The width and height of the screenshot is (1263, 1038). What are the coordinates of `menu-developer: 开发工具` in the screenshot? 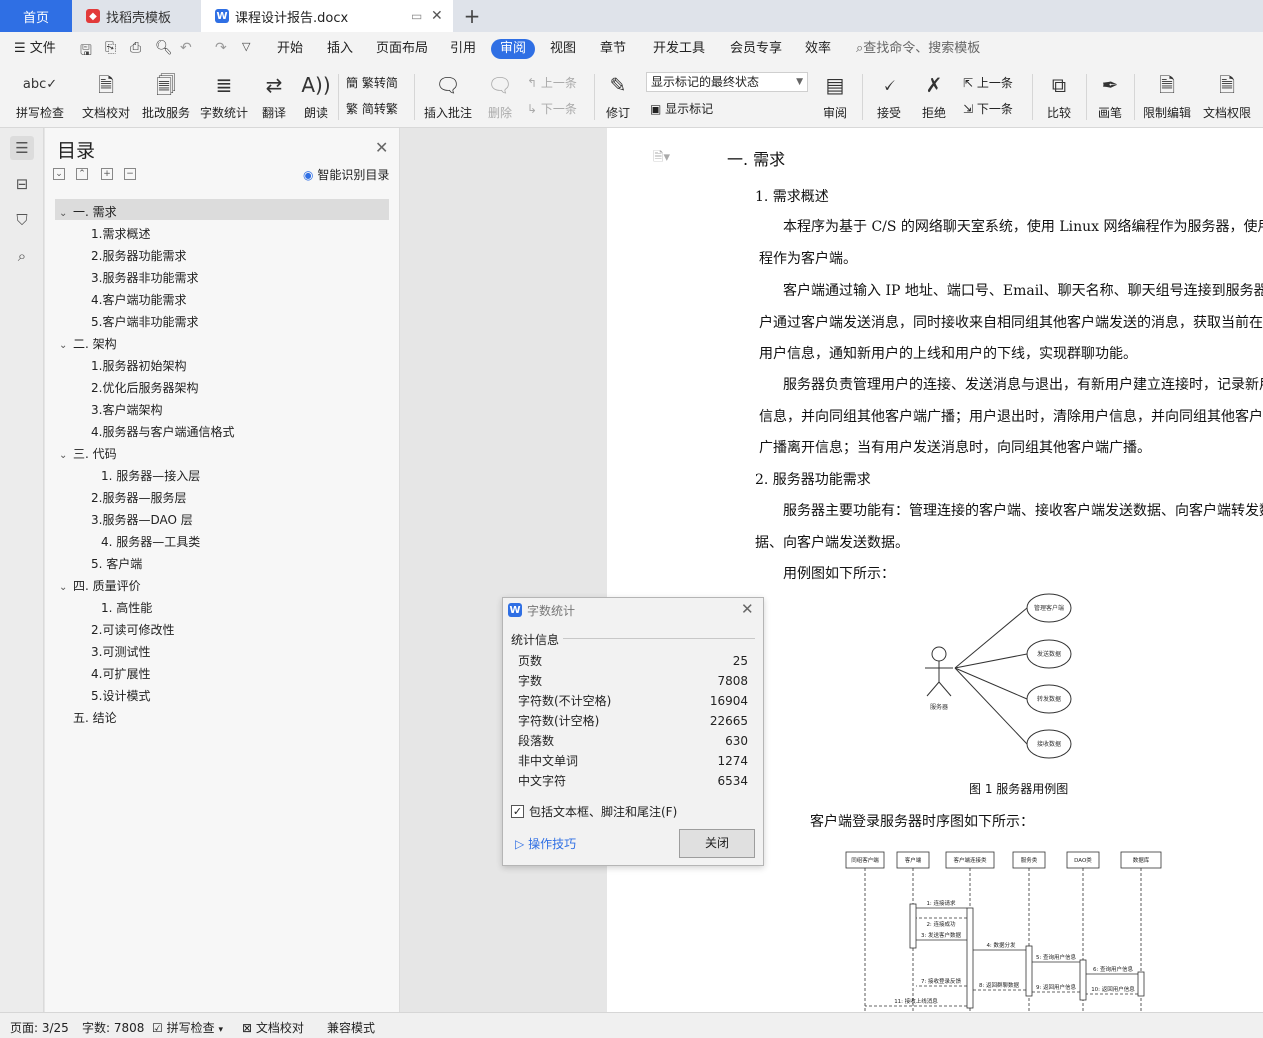 It's located at (679, 49).